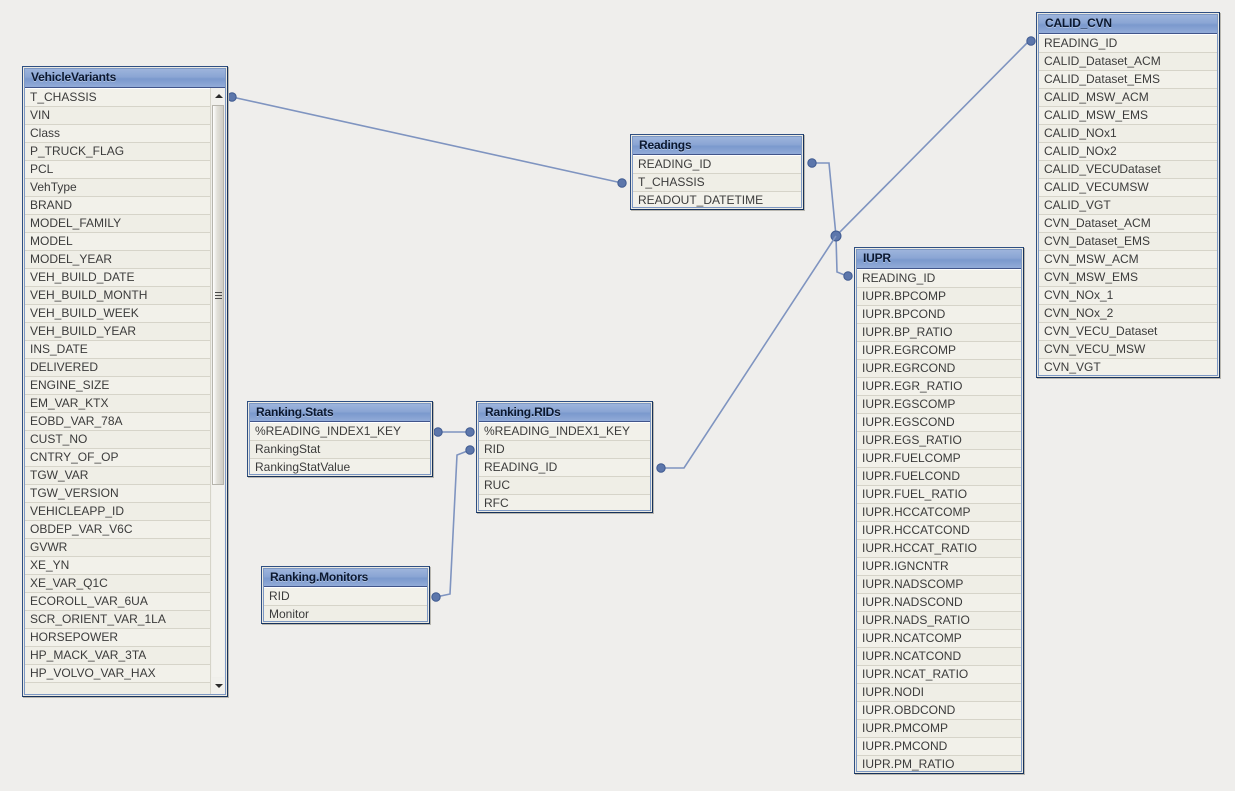 The width and height of the screenshot is (1235, 791). What do you see at coordinates (1128, 331) in the screenshot?
I see `table-field: CVN_VECU_Dataset` at bounding box center [1128, 331].